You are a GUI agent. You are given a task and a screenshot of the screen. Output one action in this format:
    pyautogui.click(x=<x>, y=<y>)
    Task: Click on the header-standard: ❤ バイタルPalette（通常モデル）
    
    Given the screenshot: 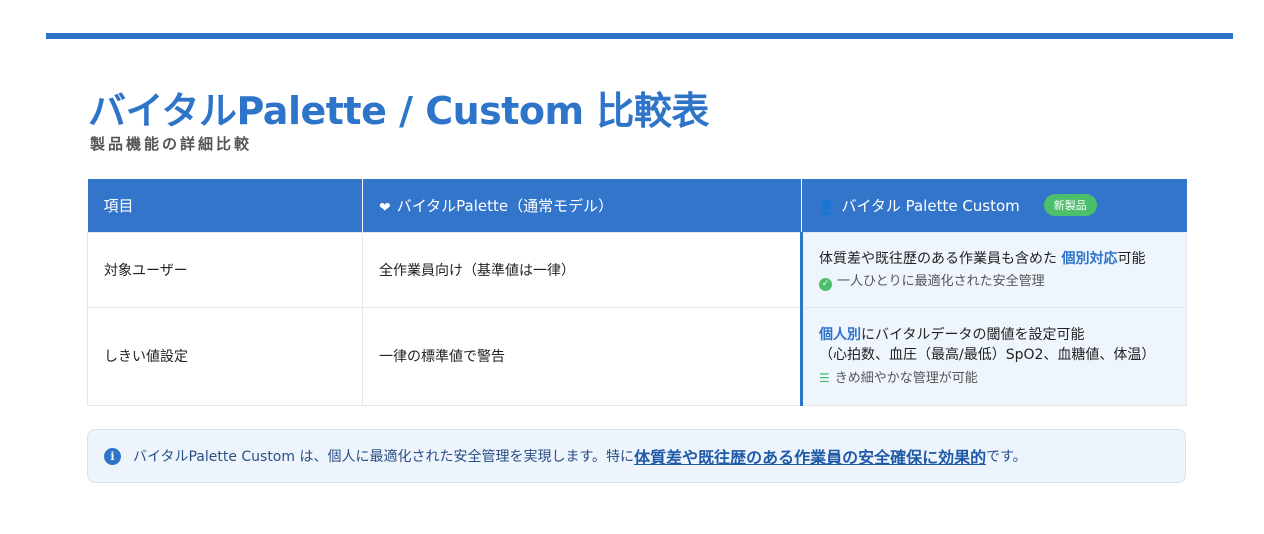 What is the action you would take?
    pyautogui.click(x=582, y=205)
    